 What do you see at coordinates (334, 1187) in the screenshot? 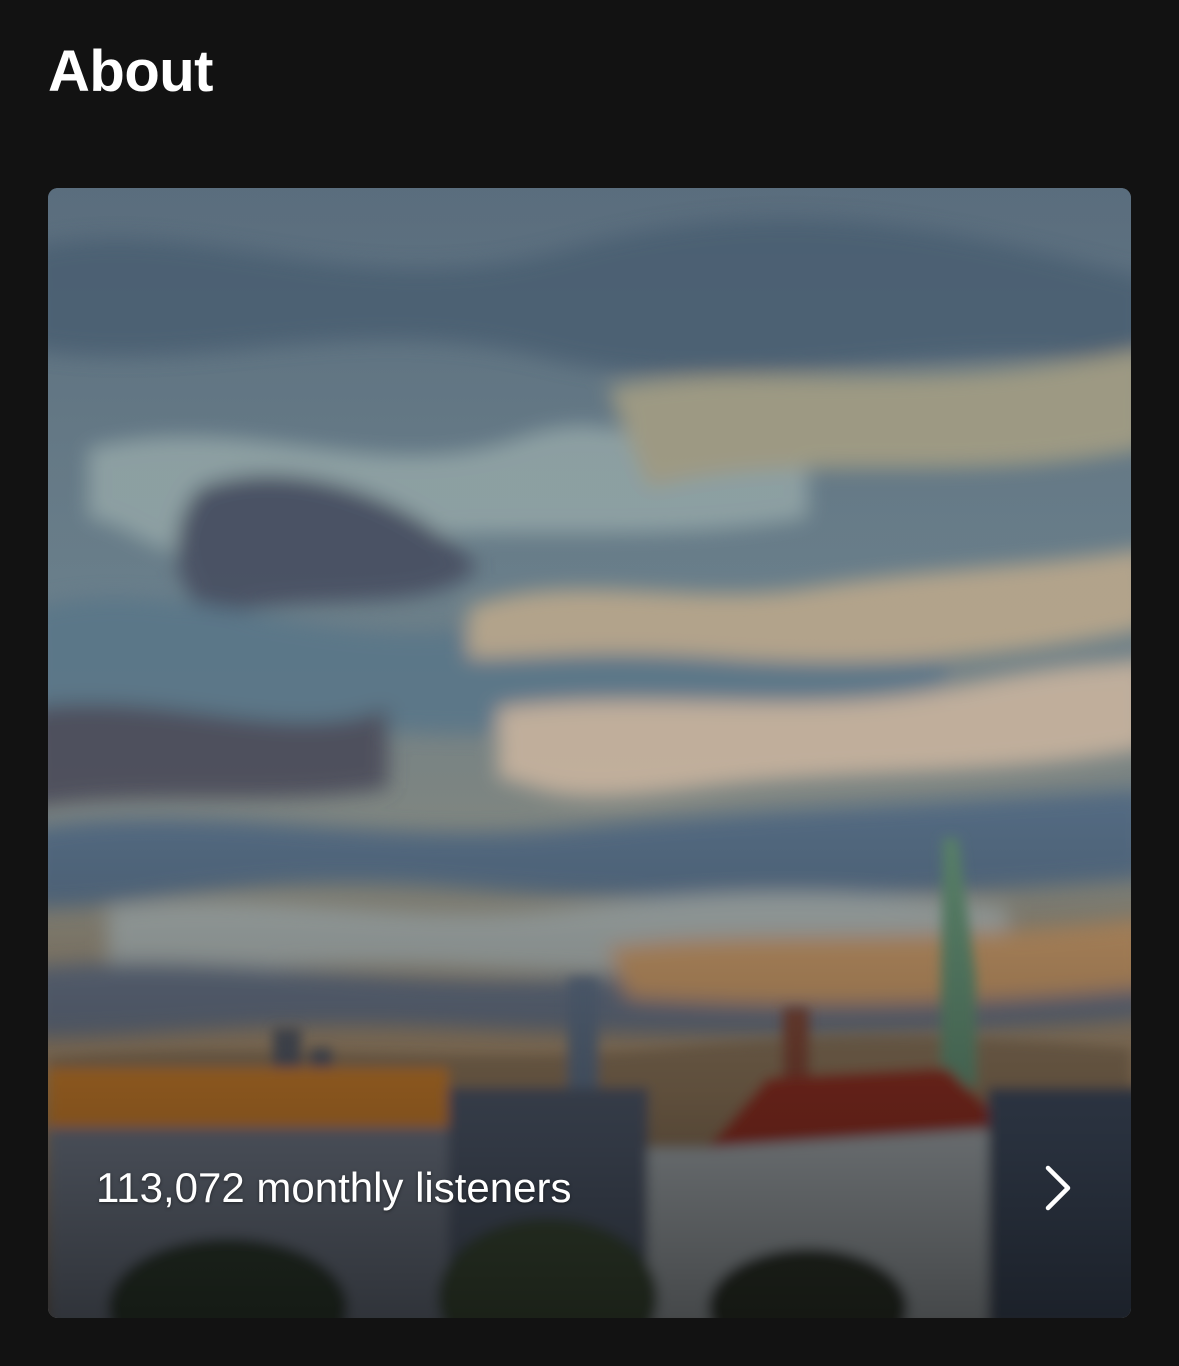
I see `monthly-listeners-label: 113,072 monthly listeners` at bounding box center [334, 1187].